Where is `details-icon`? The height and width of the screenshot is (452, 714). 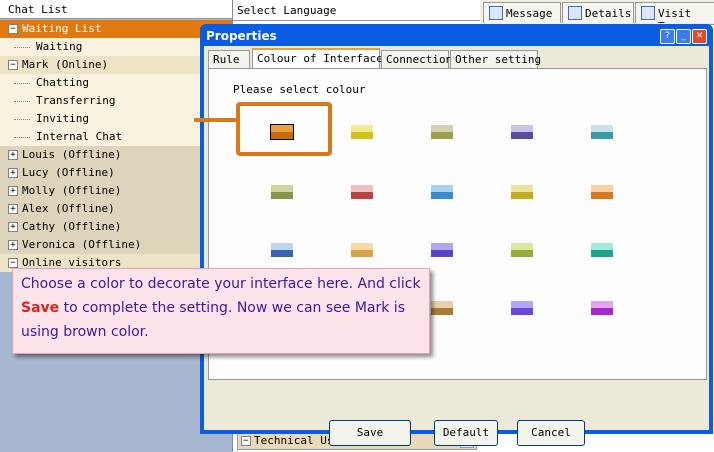
details-icon is located at coordinates (575, 13).